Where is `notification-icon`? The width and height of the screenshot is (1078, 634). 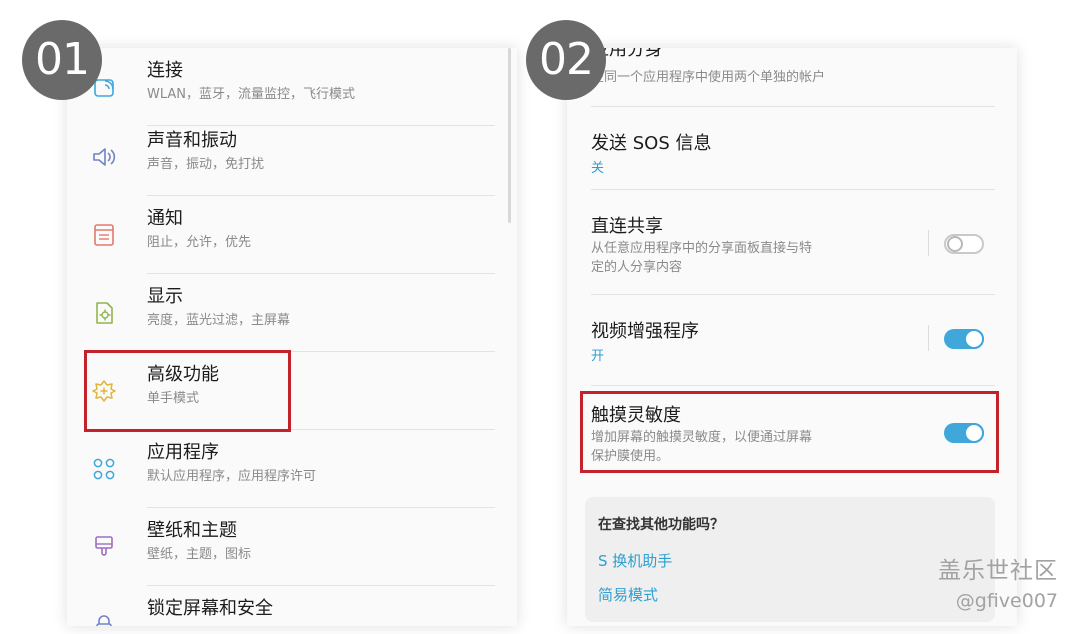
notification-icon is located at coordinates (104, 235).